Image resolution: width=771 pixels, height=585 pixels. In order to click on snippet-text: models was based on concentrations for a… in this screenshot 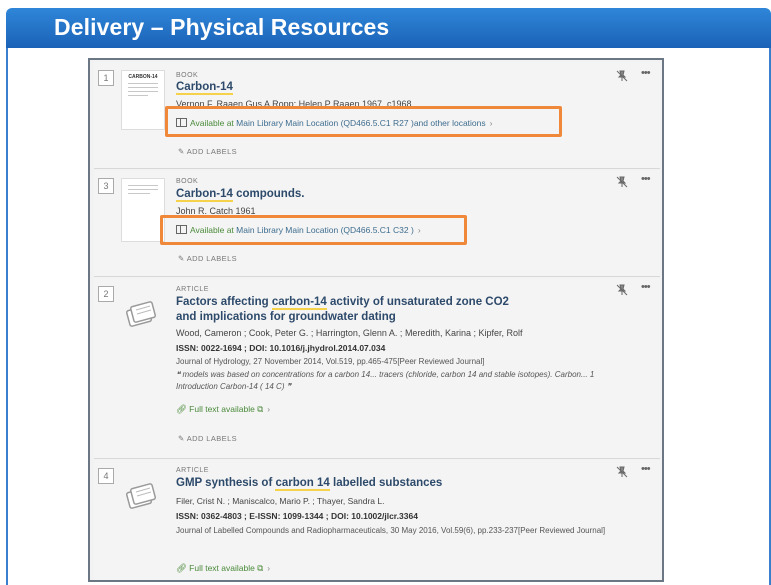, I will do `click(385, 380)`.